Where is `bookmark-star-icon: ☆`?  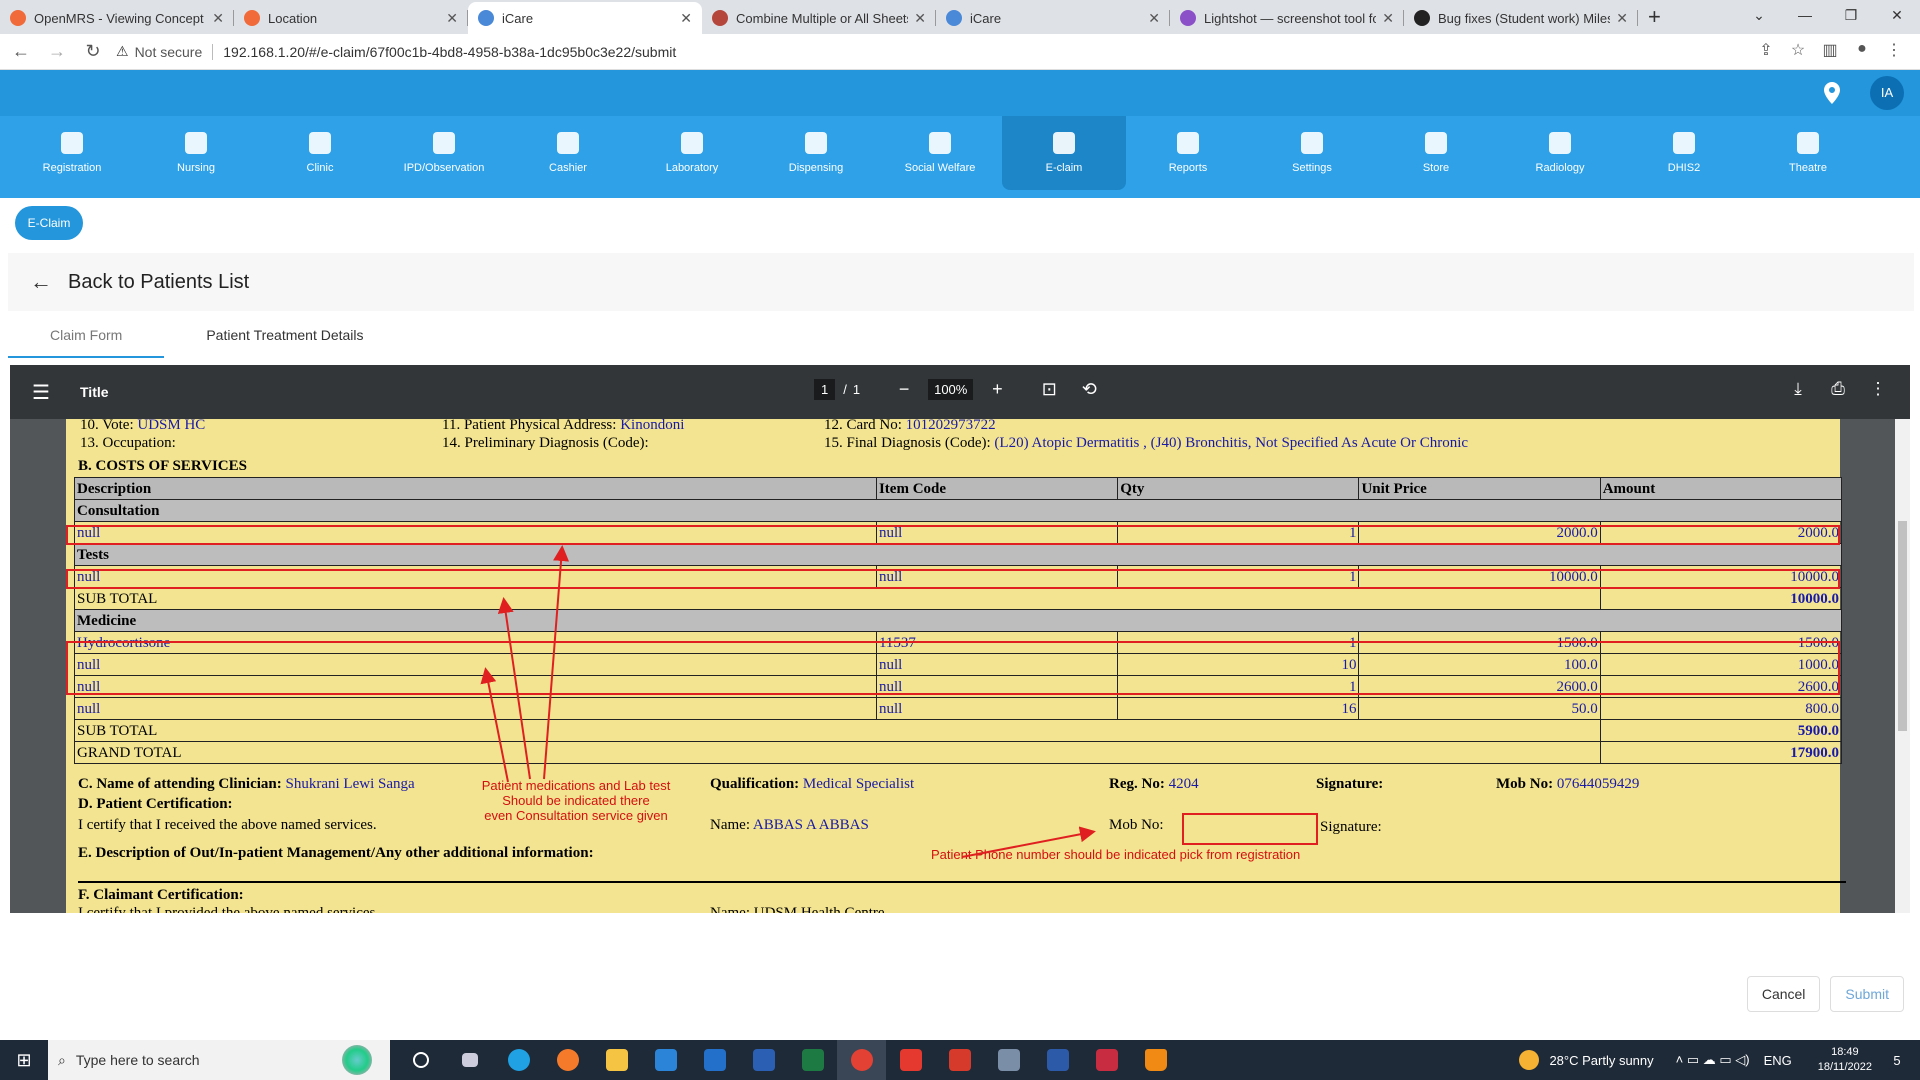
bookmark-star-icon: ☆ is located at coordinates (1798, 50).